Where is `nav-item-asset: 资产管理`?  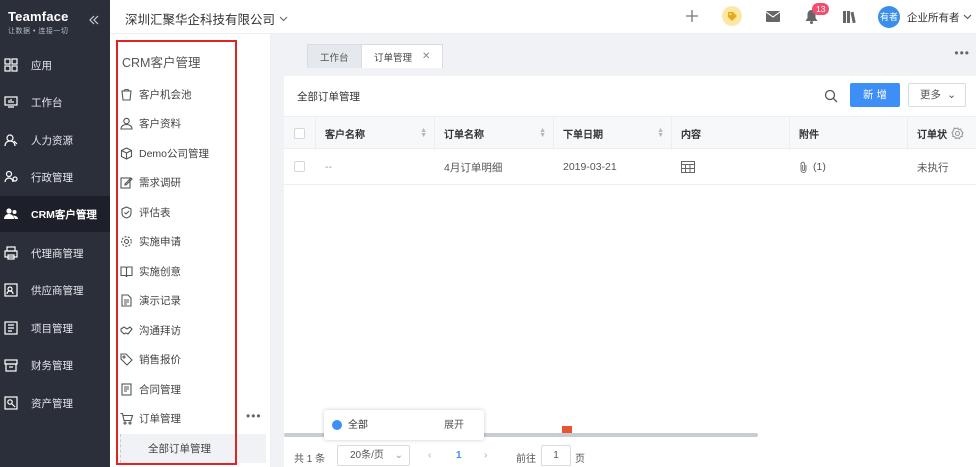
nav-item-asset: 资产管理 is located at coordinates (55, 403).